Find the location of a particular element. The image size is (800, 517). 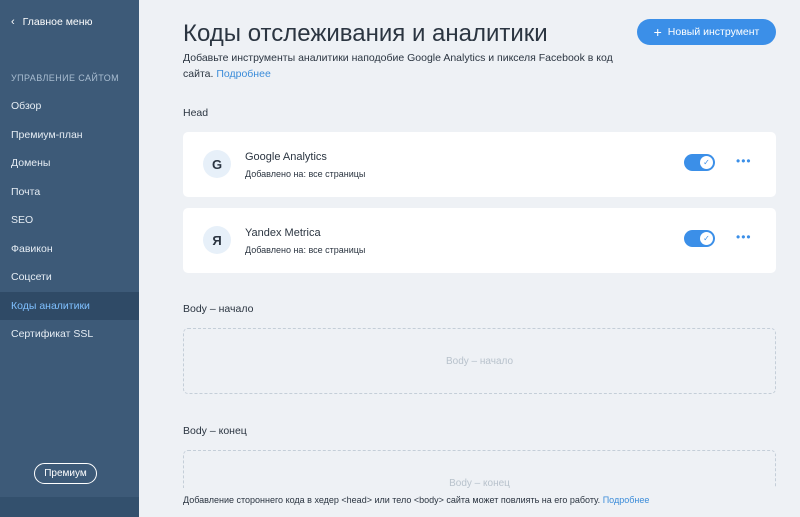

back-label: Главное меню is located at coordinates (57, 22).